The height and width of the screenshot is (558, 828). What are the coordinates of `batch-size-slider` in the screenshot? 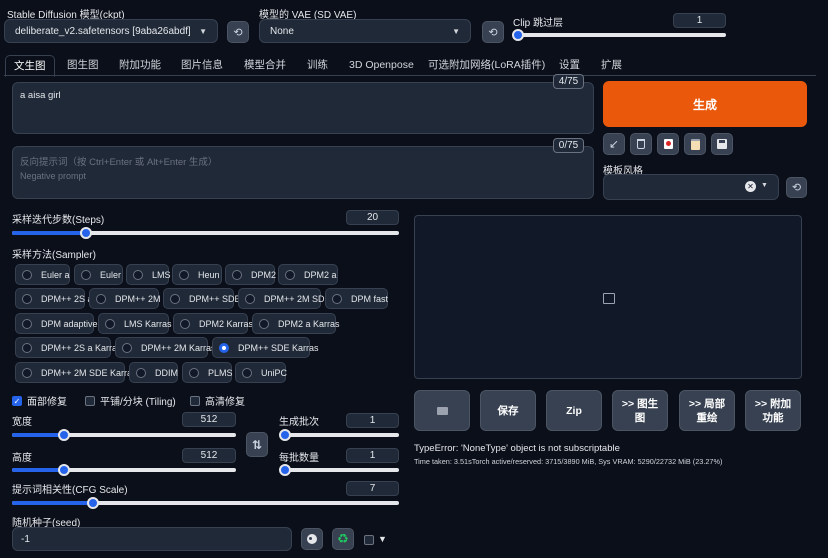 It's located at (339, 470).